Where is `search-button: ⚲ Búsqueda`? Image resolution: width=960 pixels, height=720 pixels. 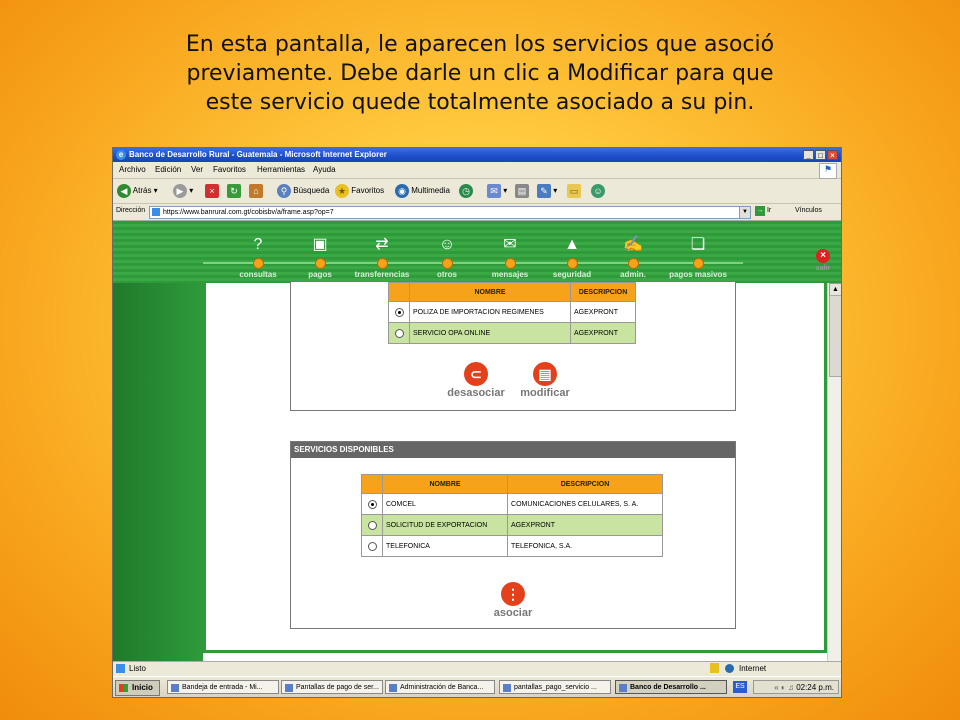
search-button: ⚲ Búsqueda is located at coordinates (303, 191).